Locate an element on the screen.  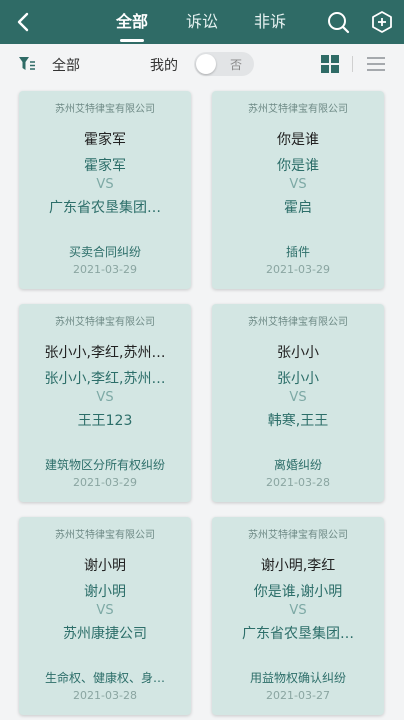
filter-label: 全部 is located at coordinates (66, 65).